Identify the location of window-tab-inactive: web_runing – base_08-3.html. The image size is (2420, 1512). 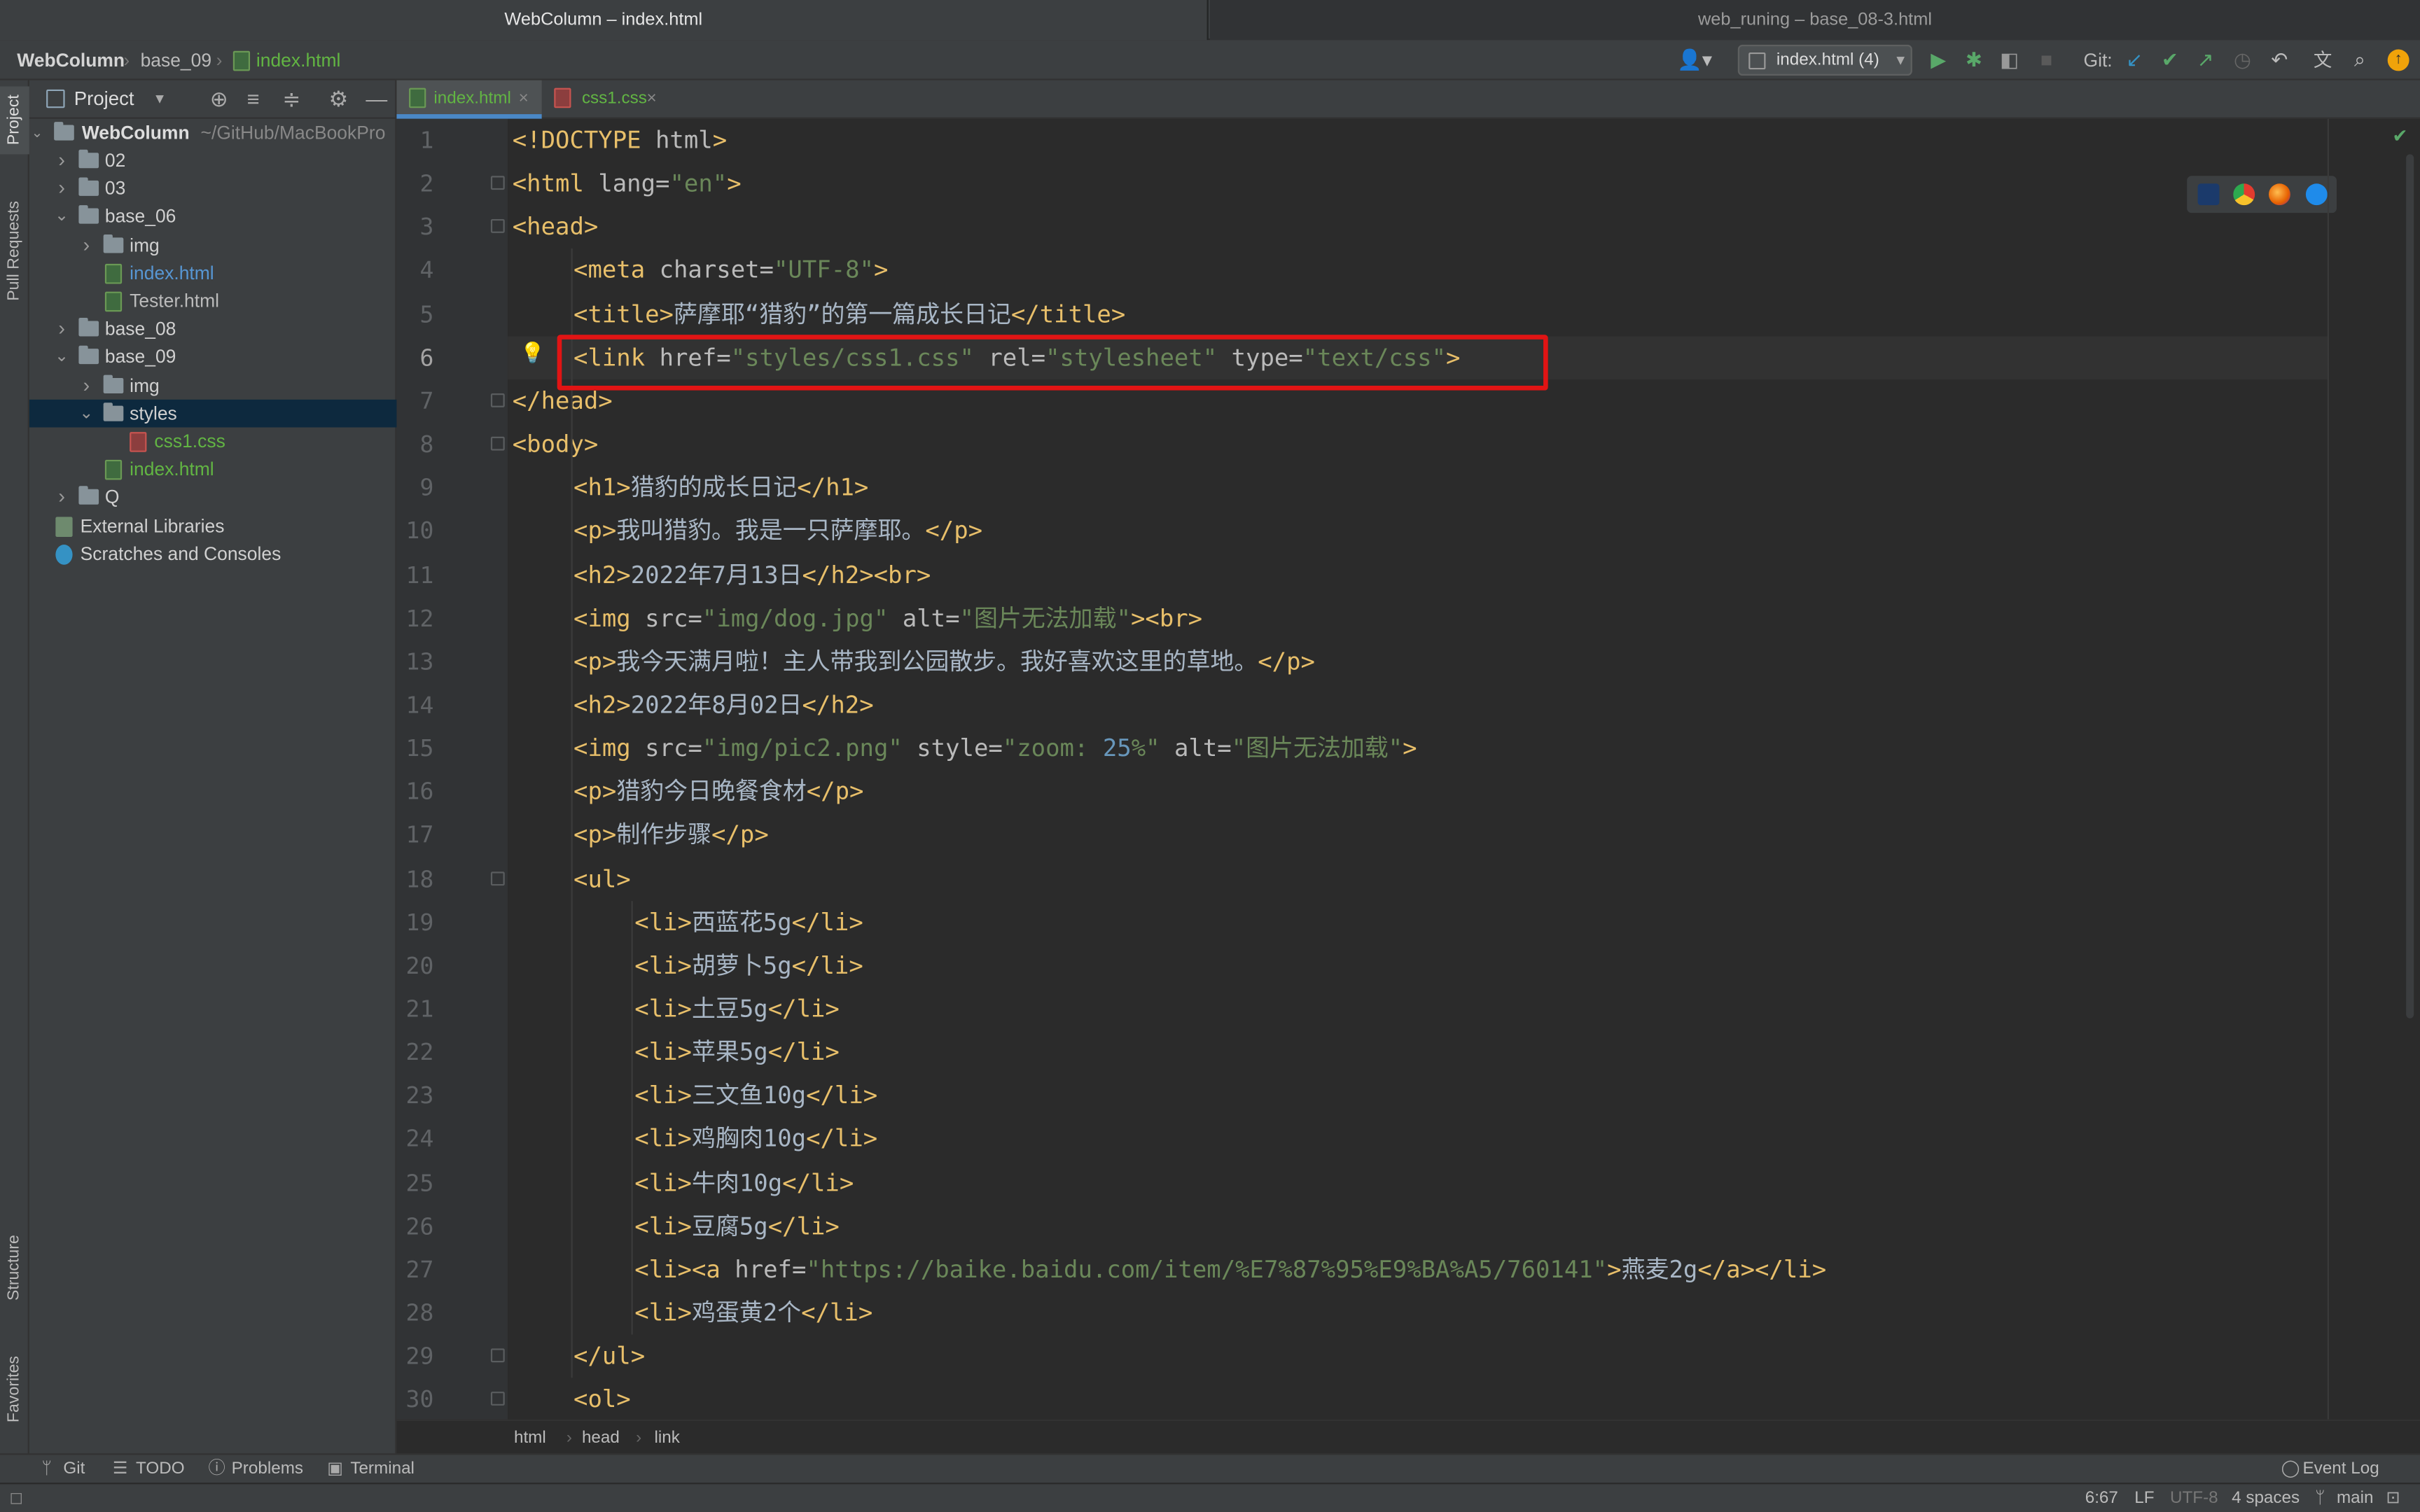
(1814, 20).